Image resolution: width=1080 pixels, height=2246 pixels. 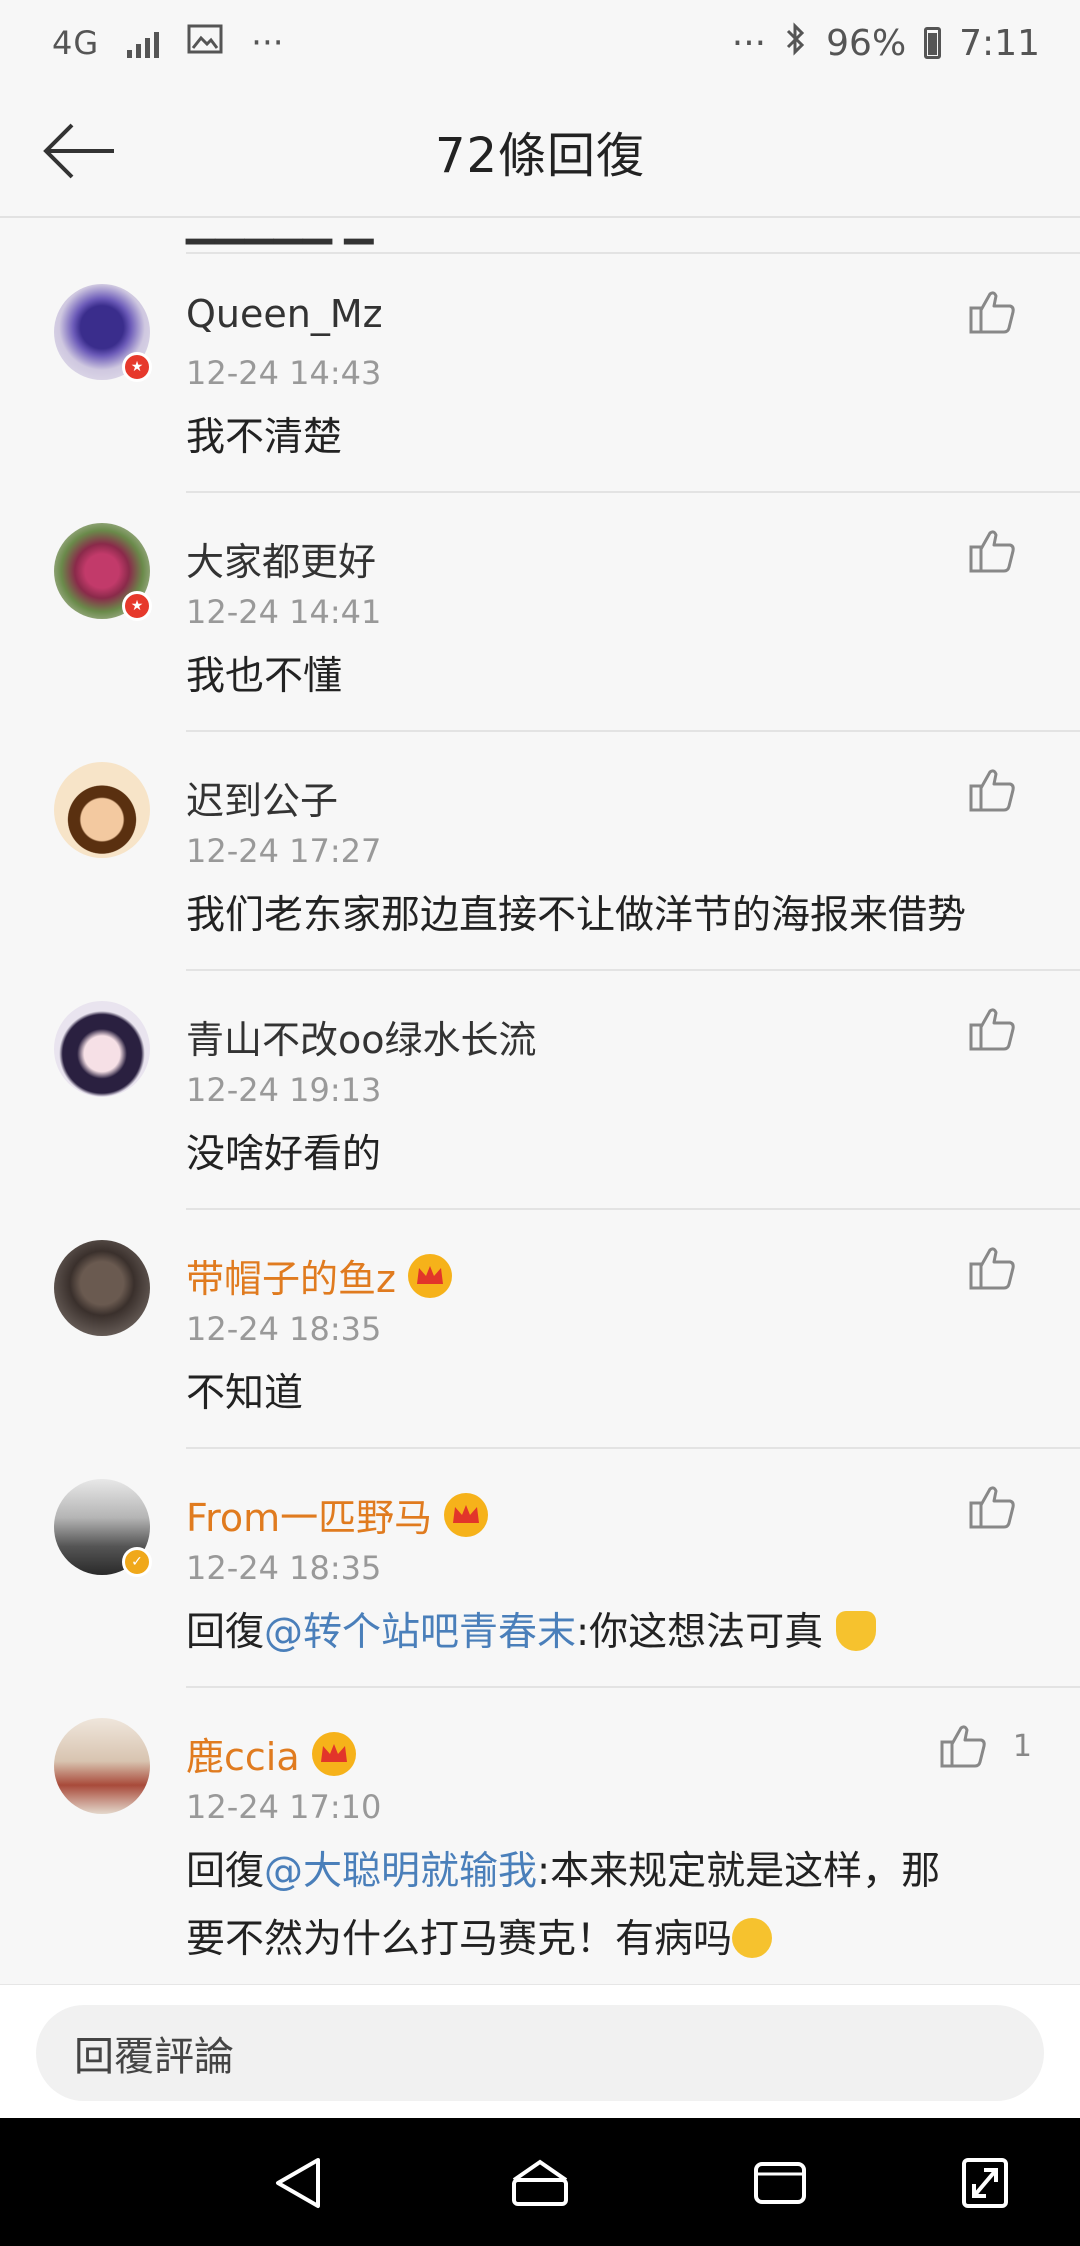 What do you see at coordinates (540, 373) in the screenshot?
I see `comment-item: ★ Queen_Mz 12-24 14:43 我不清楚` at bounding box center [540, 373].